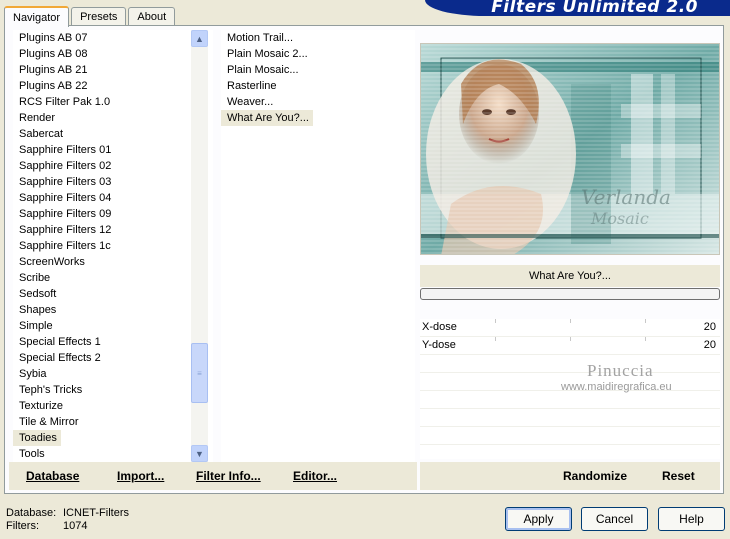 The image size is (730, 539). I want to click on tab-about: About, so click(152, 16).